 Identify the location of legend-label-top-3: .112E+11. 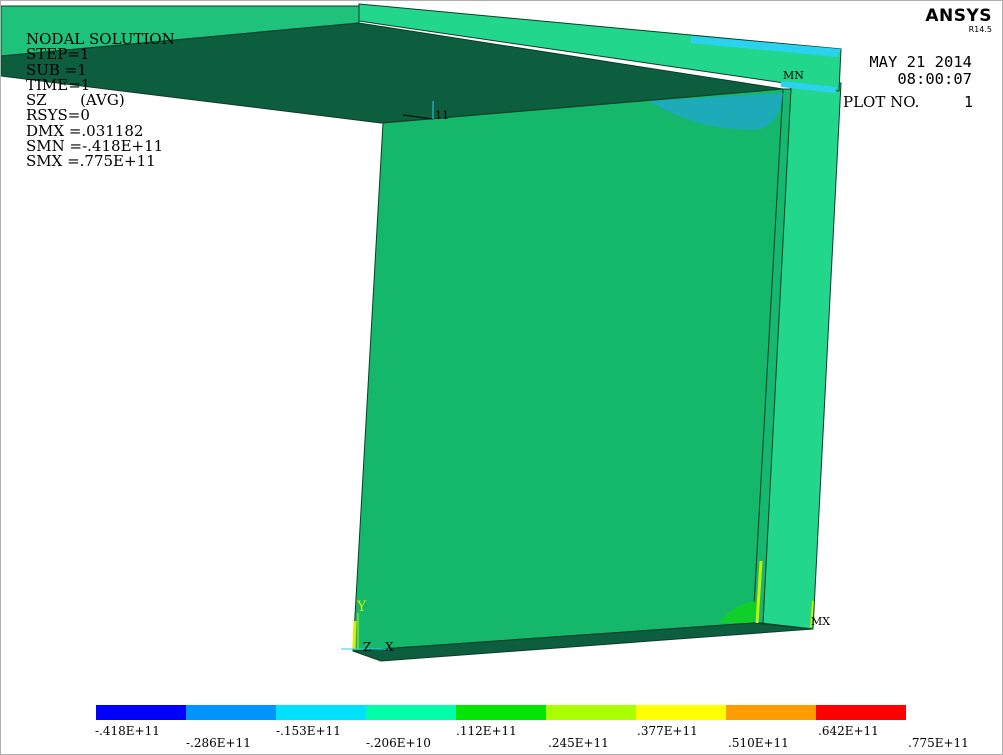
(486, 731).